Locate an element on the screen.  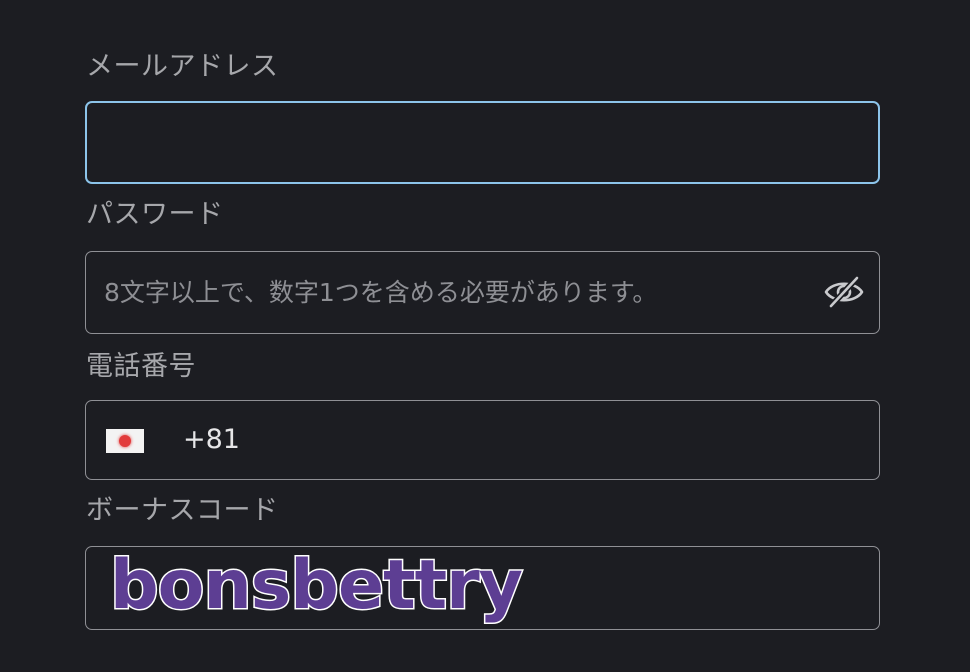
bonus-code-label: ボーナスコード is located at coordinates (182, 510).